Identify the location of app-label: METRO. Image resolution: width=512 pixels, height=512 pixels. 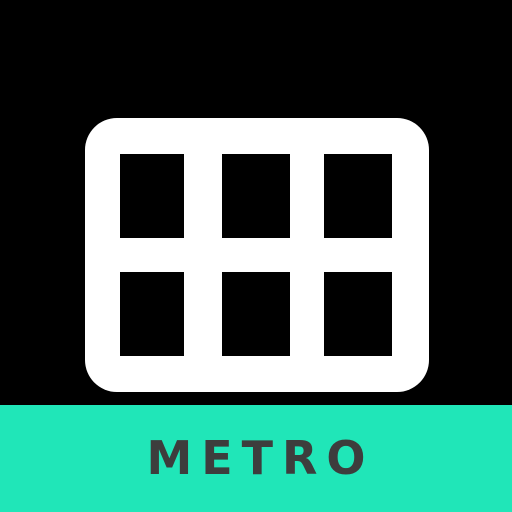
(260, 457).